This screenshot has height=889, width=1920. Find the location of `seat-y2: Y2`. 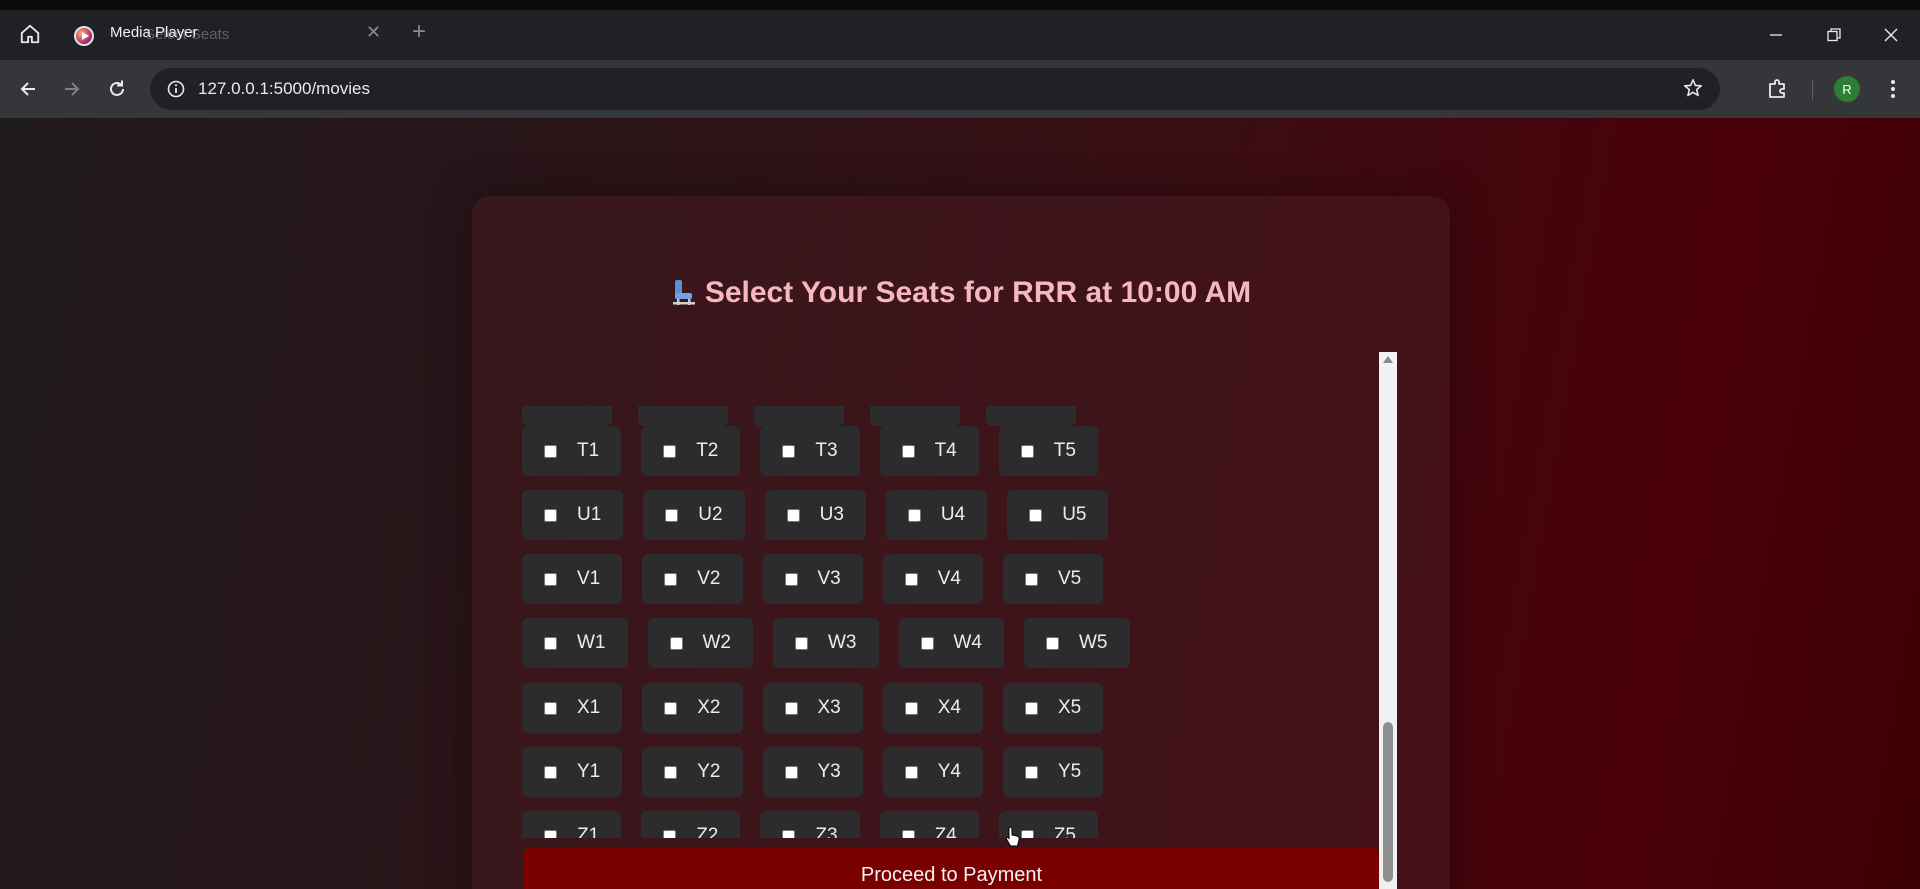

seat-y2: Y2 is located at coordinates (692, 772).